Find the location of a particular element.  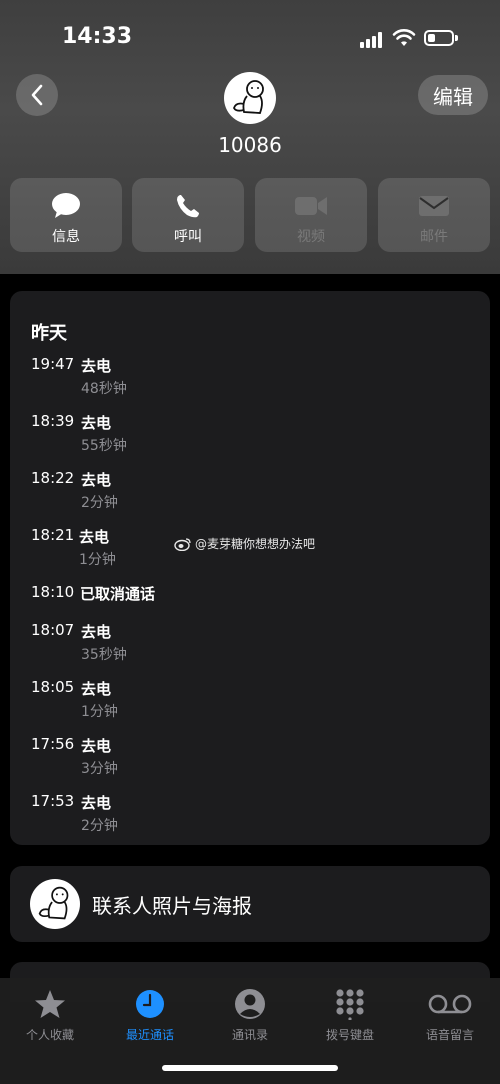

tab-voicemail: 语音留言 is located at coordinates (450, 1015).